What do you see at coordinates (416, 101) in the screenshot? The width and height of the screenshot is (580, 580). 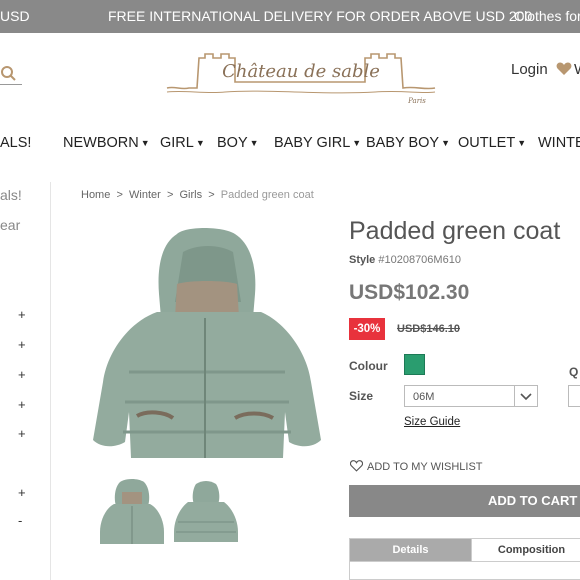 I see `logo-subtext: Paris` at bounding box center [416, 101].